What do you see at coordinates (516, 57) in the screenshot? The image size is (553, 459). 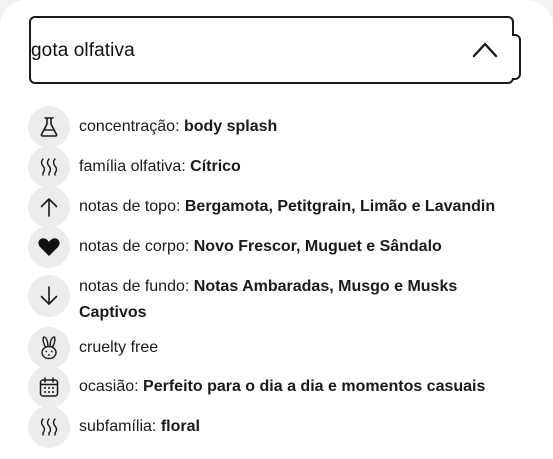 I see `header-border-tab` at bounding box center [516, 57].